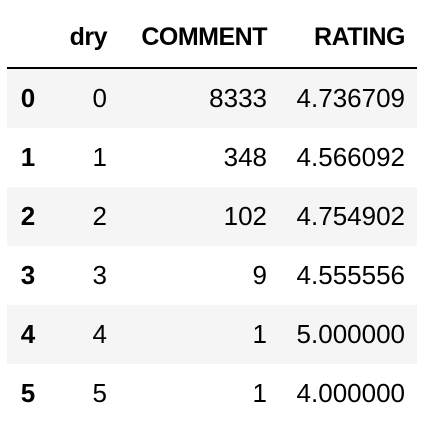 This screenshot has width=446, height=436. What do you see at coordinates (99, 157) in the screenshot?
I see `dry-cell: 1` at bounding box center [99, 157].